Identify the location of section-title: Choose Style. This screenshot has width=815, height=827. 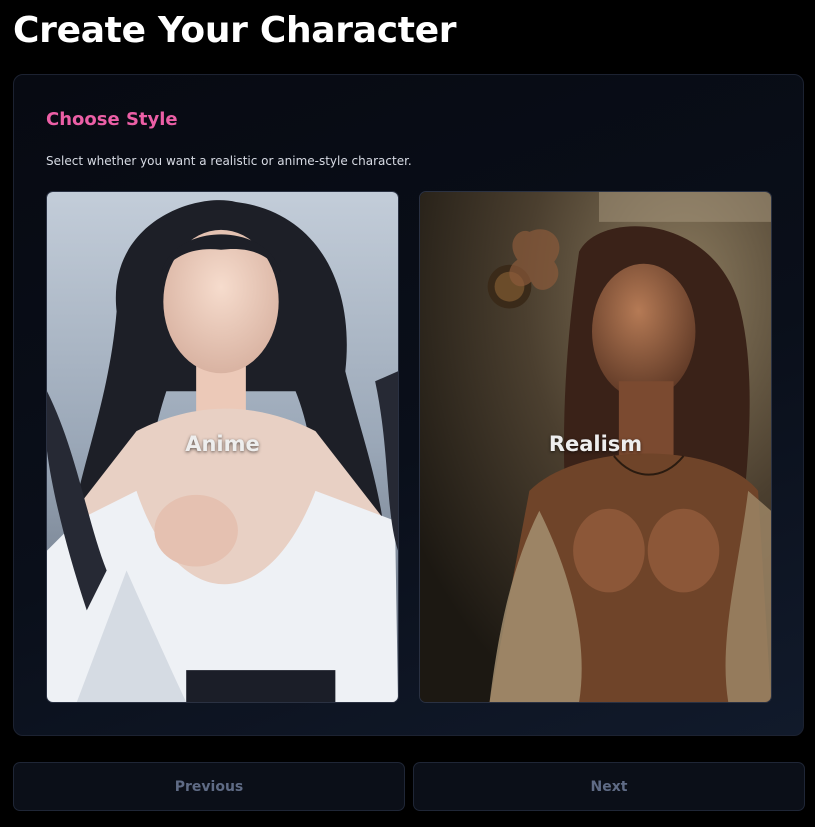
(112, 119).